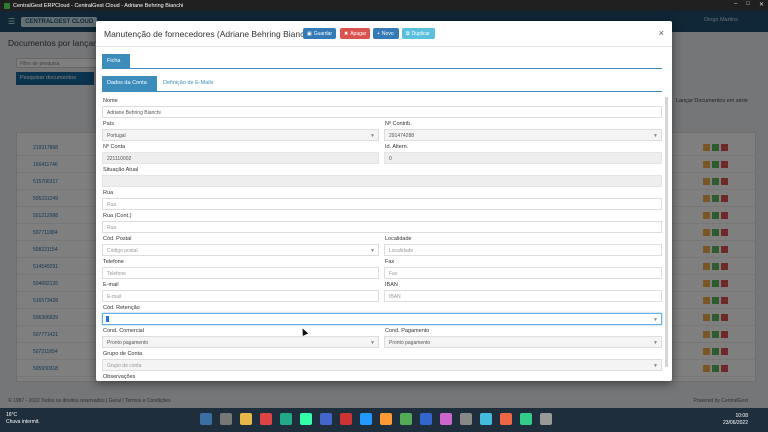  Describe the element at coordinates (304, 331) in the screenshot. I see `mouse-pointer-icon` at that location.